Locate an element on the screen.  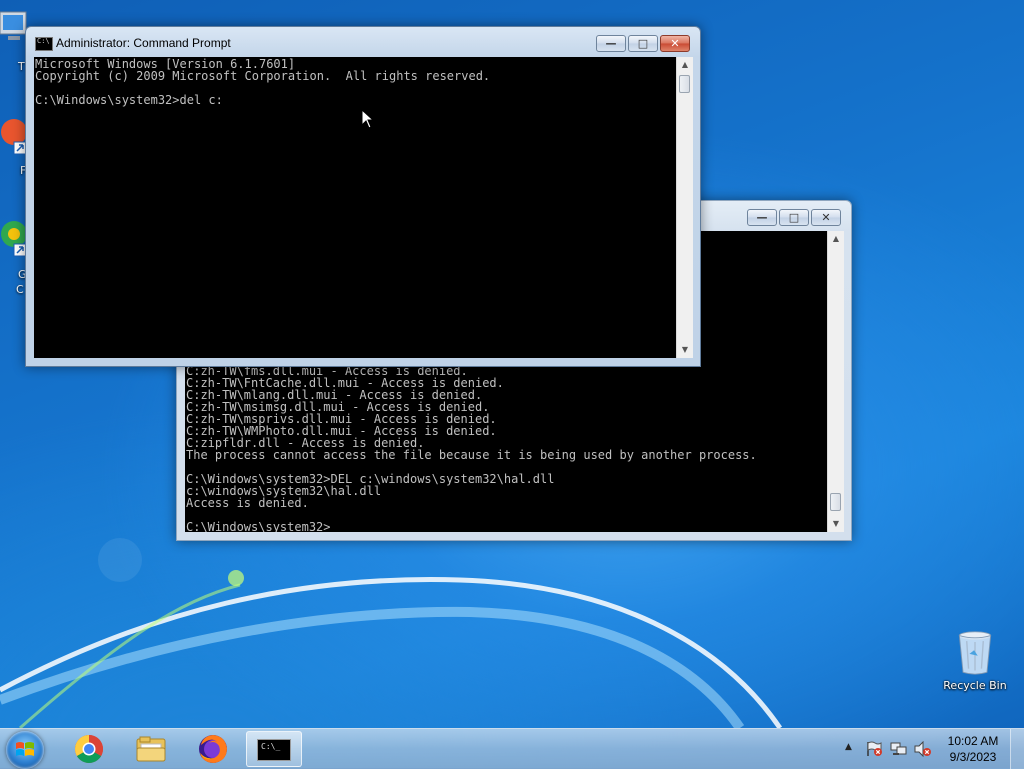
taskbar: C:\_ ▲ 10:02 AM 9/3/2023 is located at coordinates (512, 748).